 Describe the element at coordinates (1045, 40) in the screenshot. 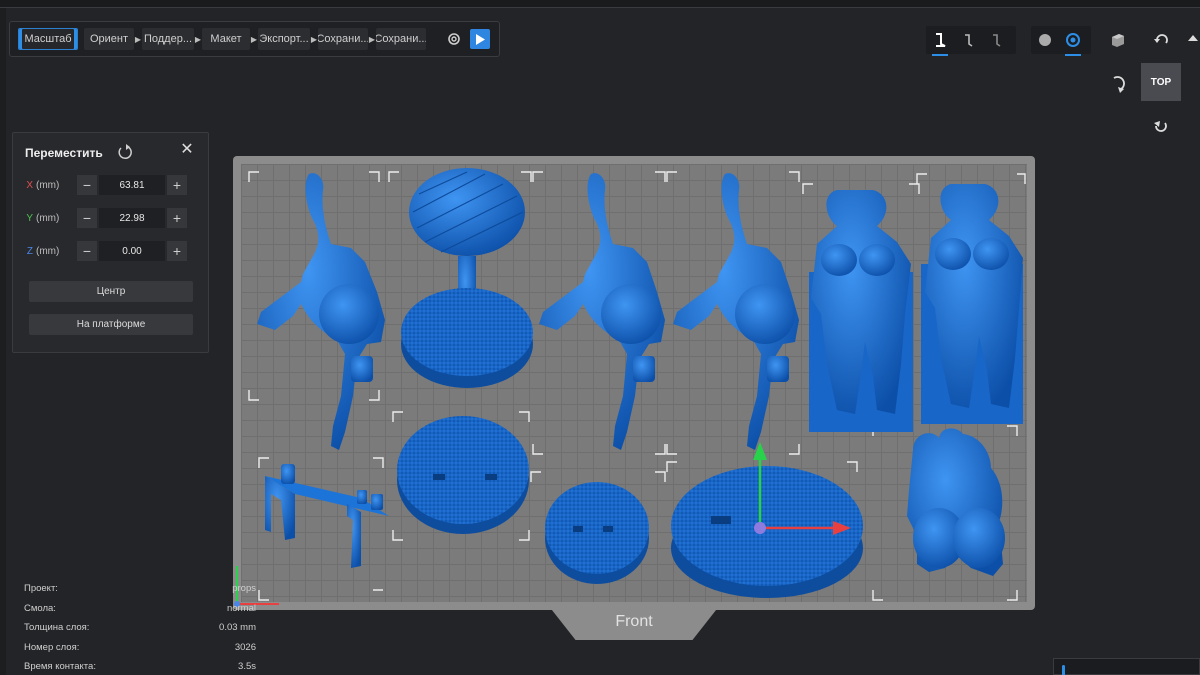

I see `solid-shading-icon` at that location.